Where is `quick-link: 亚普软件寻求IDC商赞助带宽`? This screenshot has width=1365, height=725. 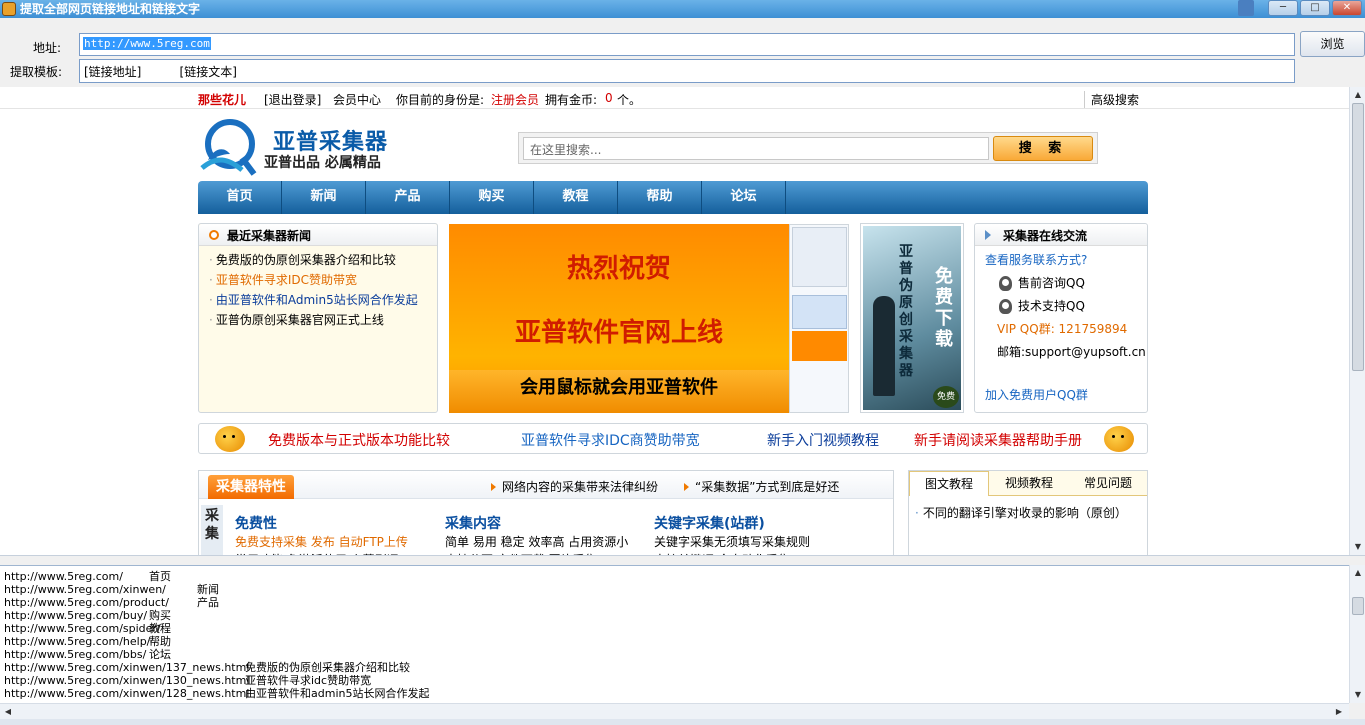 quick-link: 亚普软件寻求IDC商赞助带宽 is located at coordinates (610, 440).